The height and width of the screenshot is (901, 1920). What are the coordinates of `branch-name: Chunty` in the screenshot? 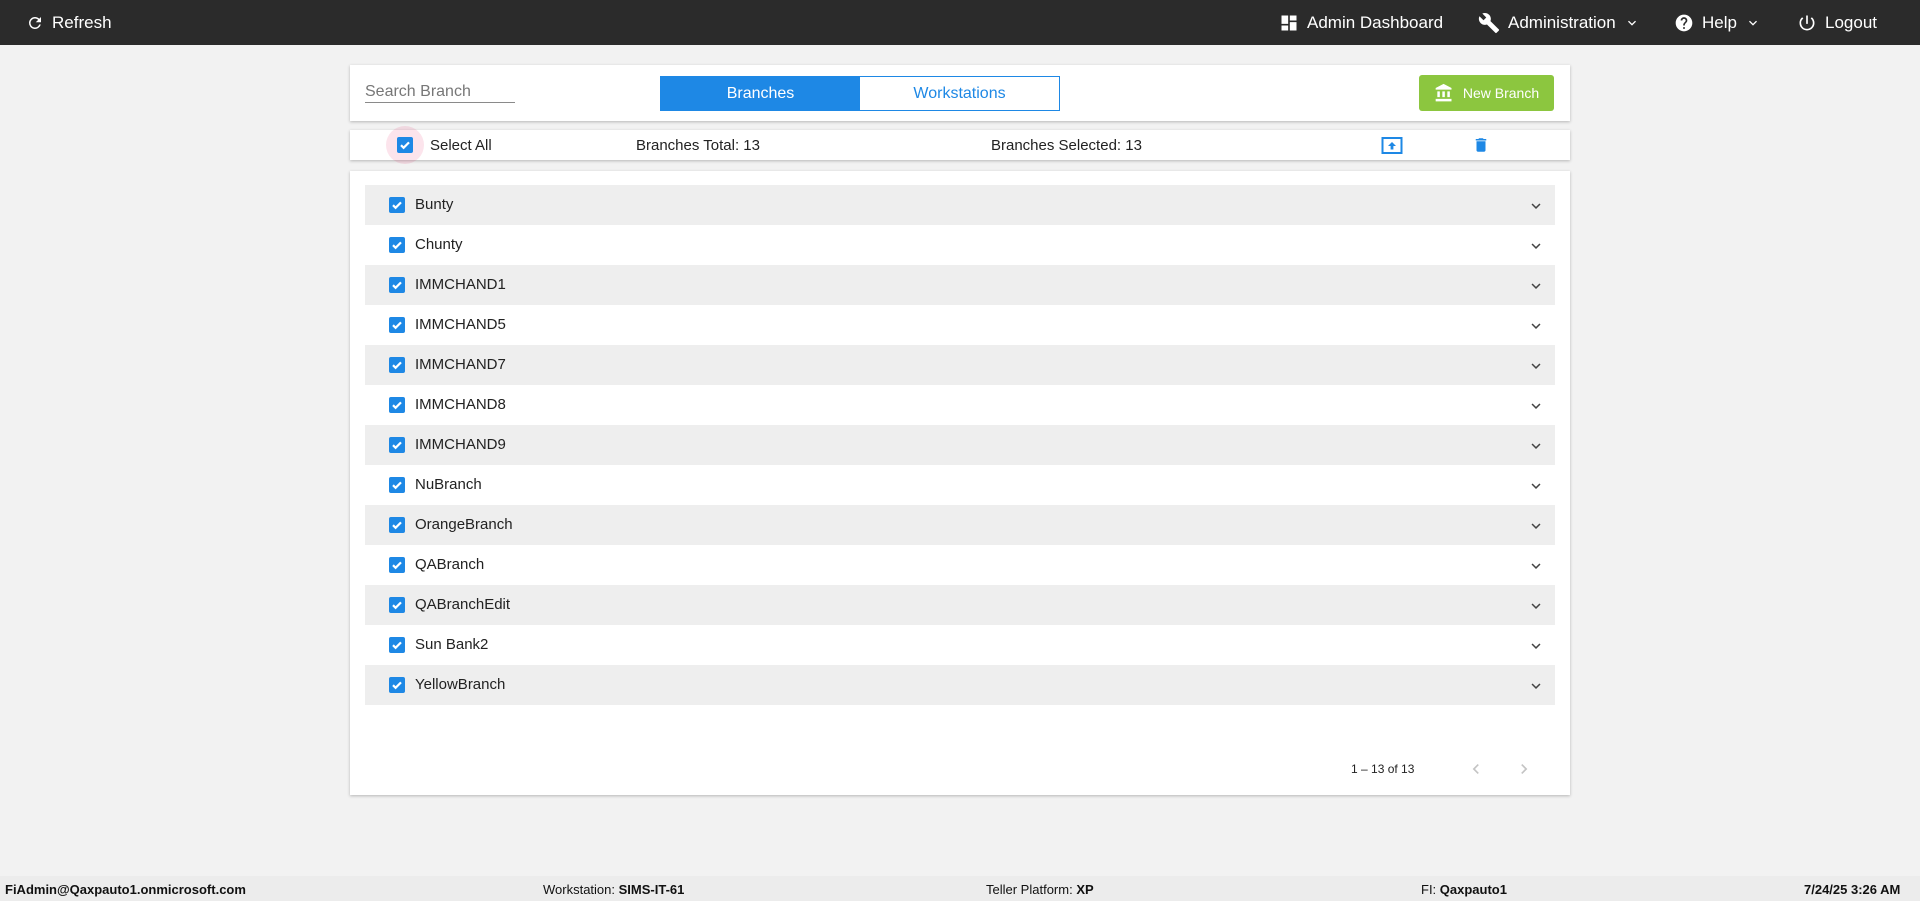 It's located at (439, 244).